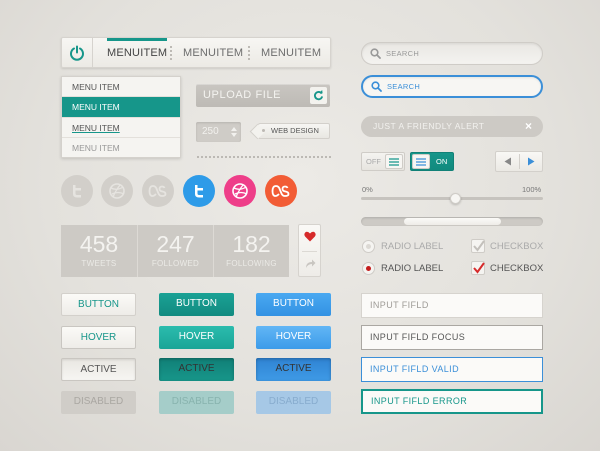  I want to click on menu-item-hover: MENU ITEM, so click(121, 128).